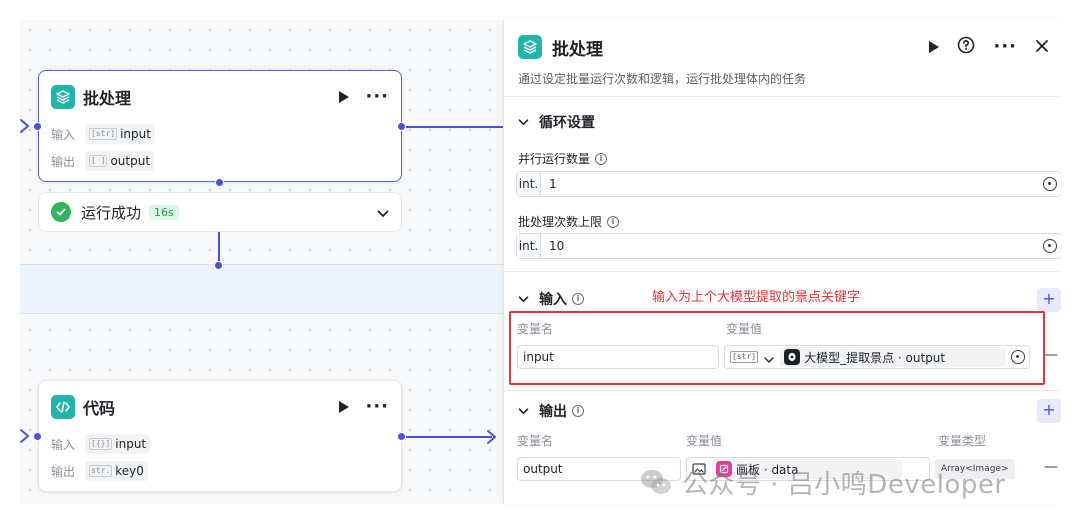 The height and width of the screenshot is (524, 1080). What do you see at coordinates (792, 184) in the screenshot?
I see `concurrency-value: 1` at bounding box center [792, 184].